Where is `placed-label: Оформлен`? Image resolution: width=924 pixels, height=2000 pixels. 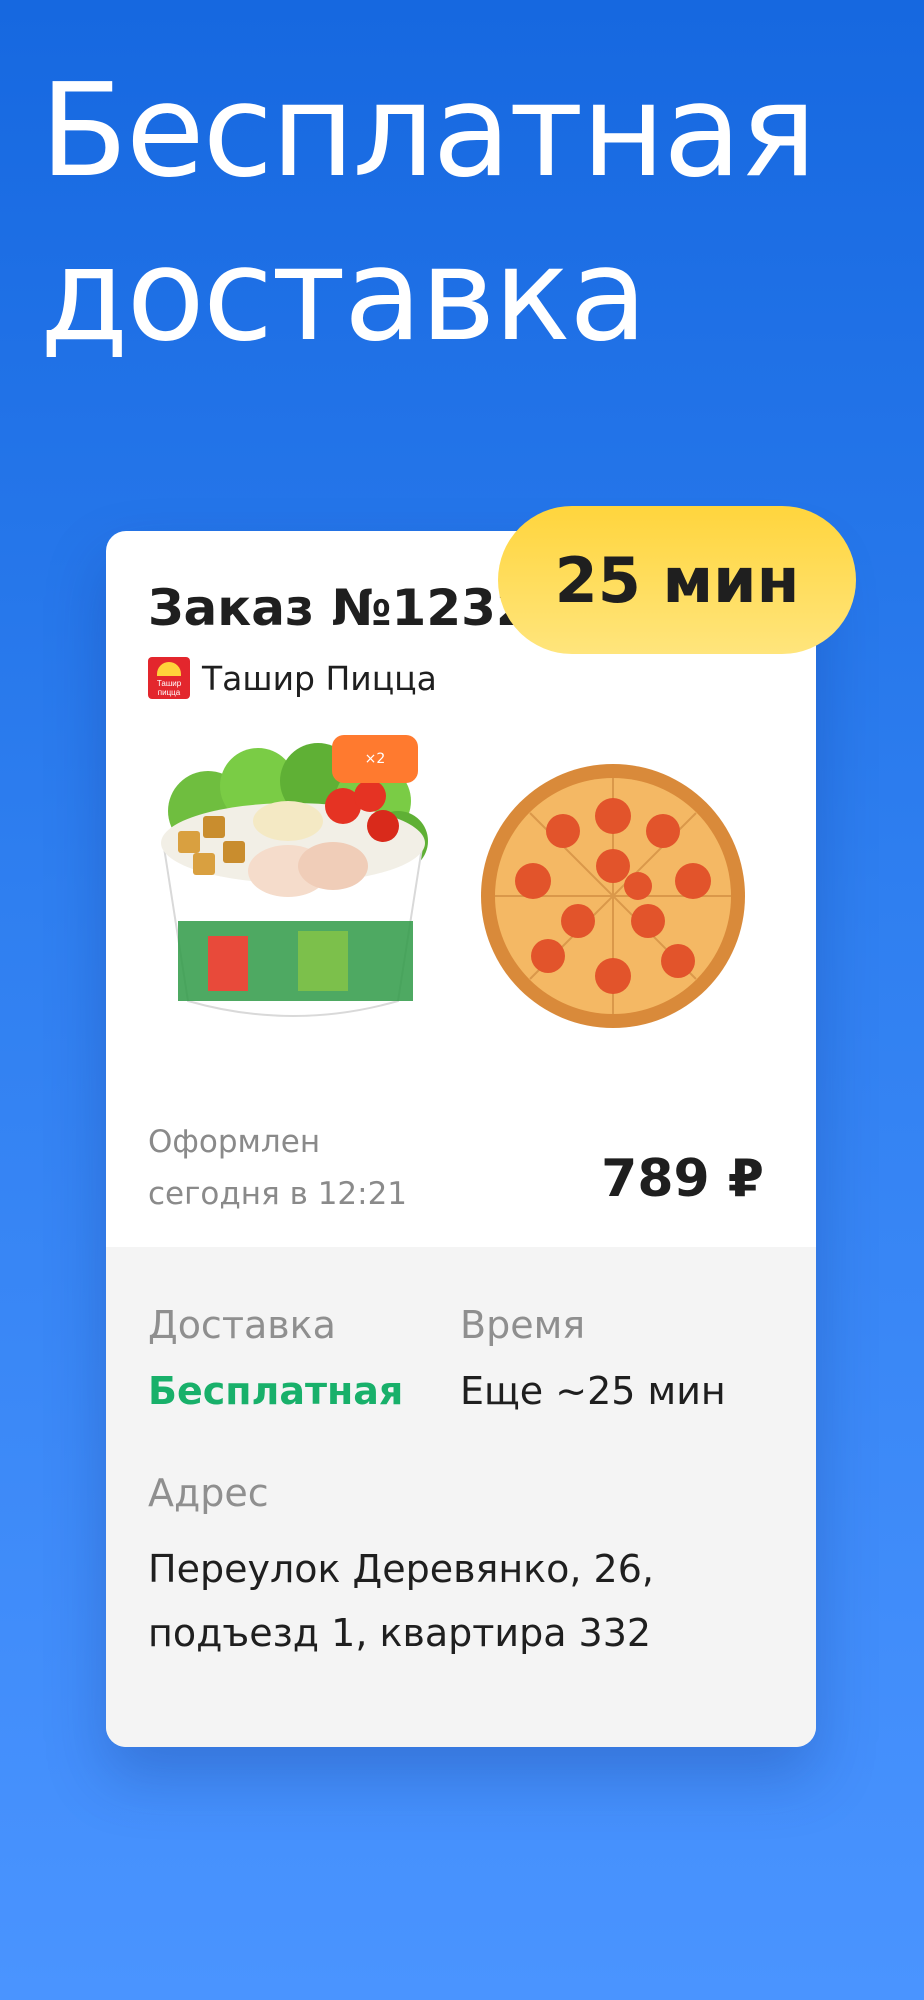 placed-label: Оформлен is located at coordinates (234, 1142).